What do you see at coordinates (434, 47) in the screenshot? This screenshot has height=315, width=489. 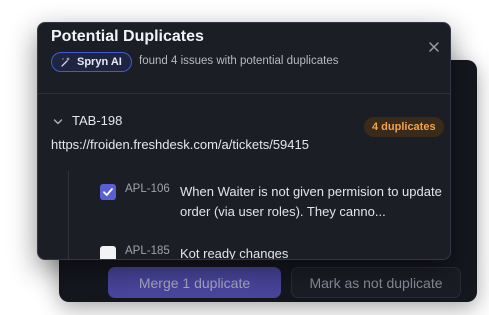 I see `close-icon` at bounding box center [434, 47].